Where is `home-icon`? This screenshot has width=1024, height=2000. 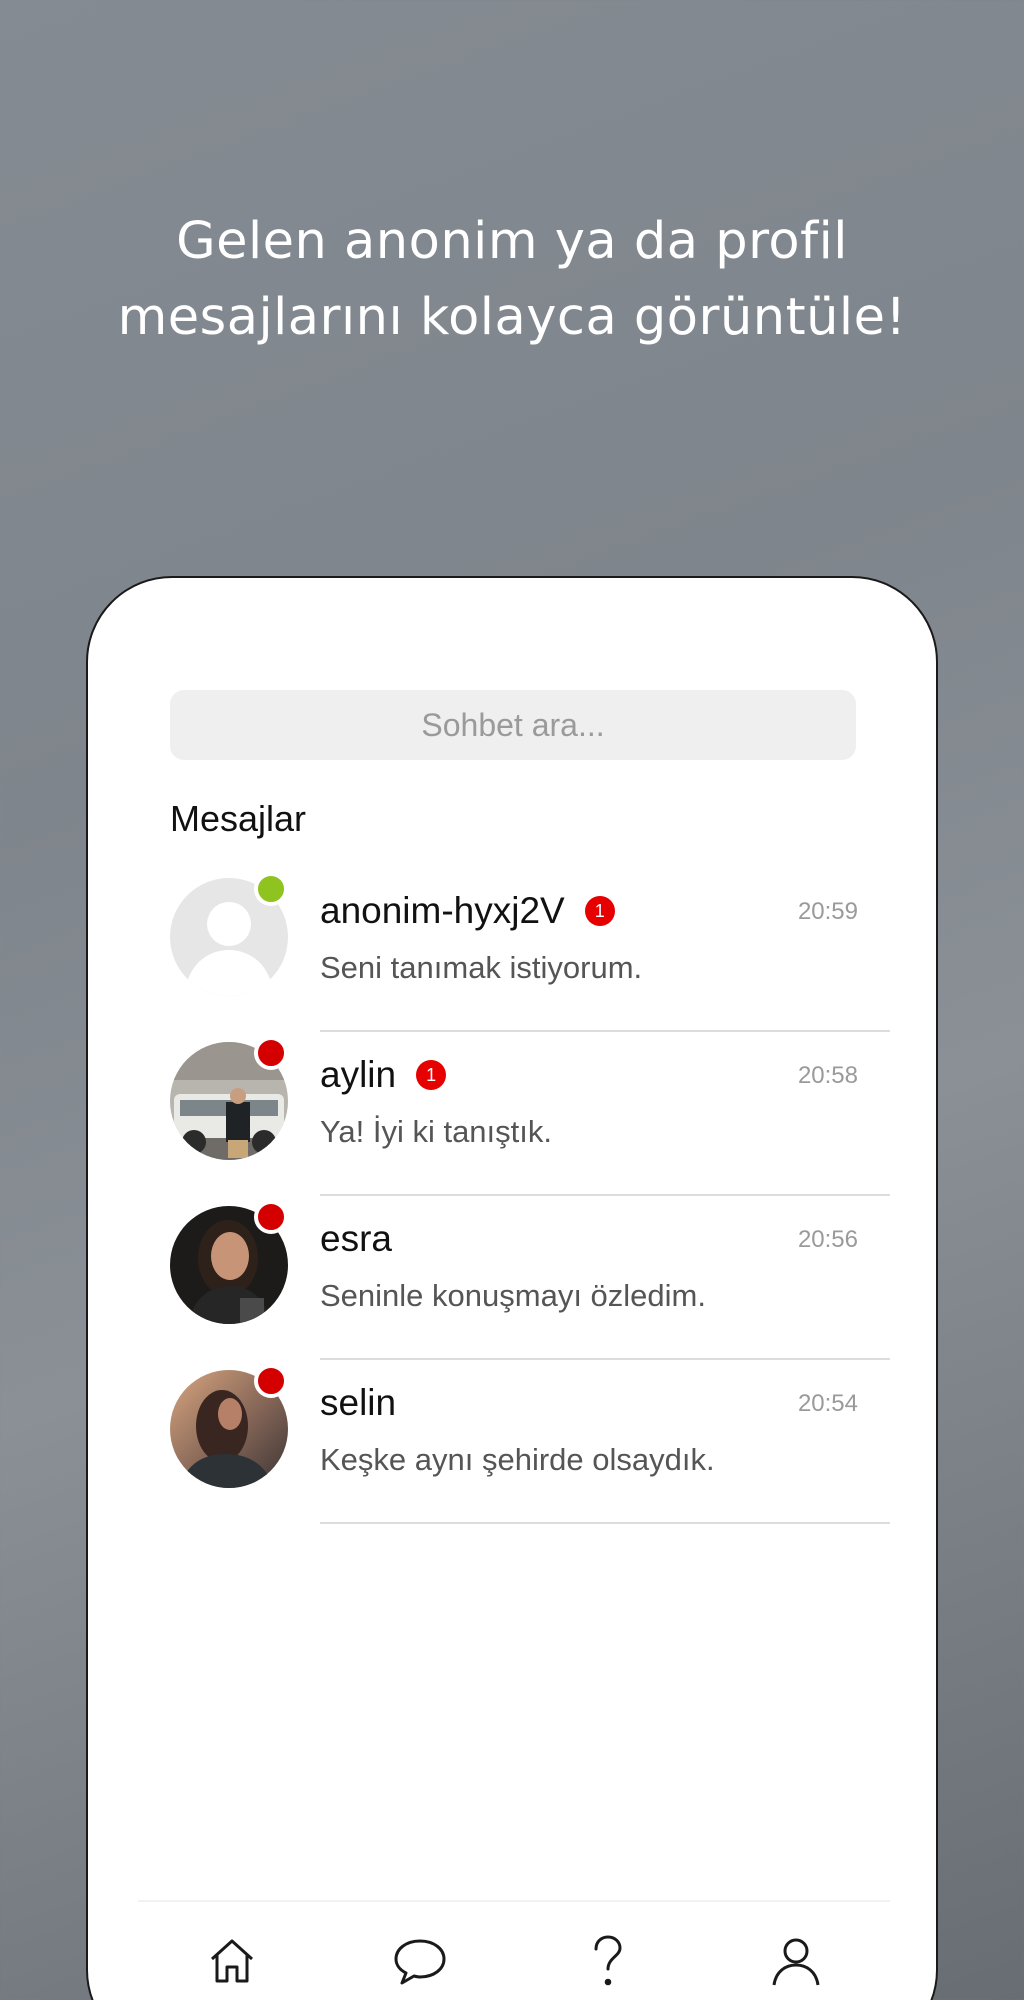 home-icon is located at coordinates (232, 1961).